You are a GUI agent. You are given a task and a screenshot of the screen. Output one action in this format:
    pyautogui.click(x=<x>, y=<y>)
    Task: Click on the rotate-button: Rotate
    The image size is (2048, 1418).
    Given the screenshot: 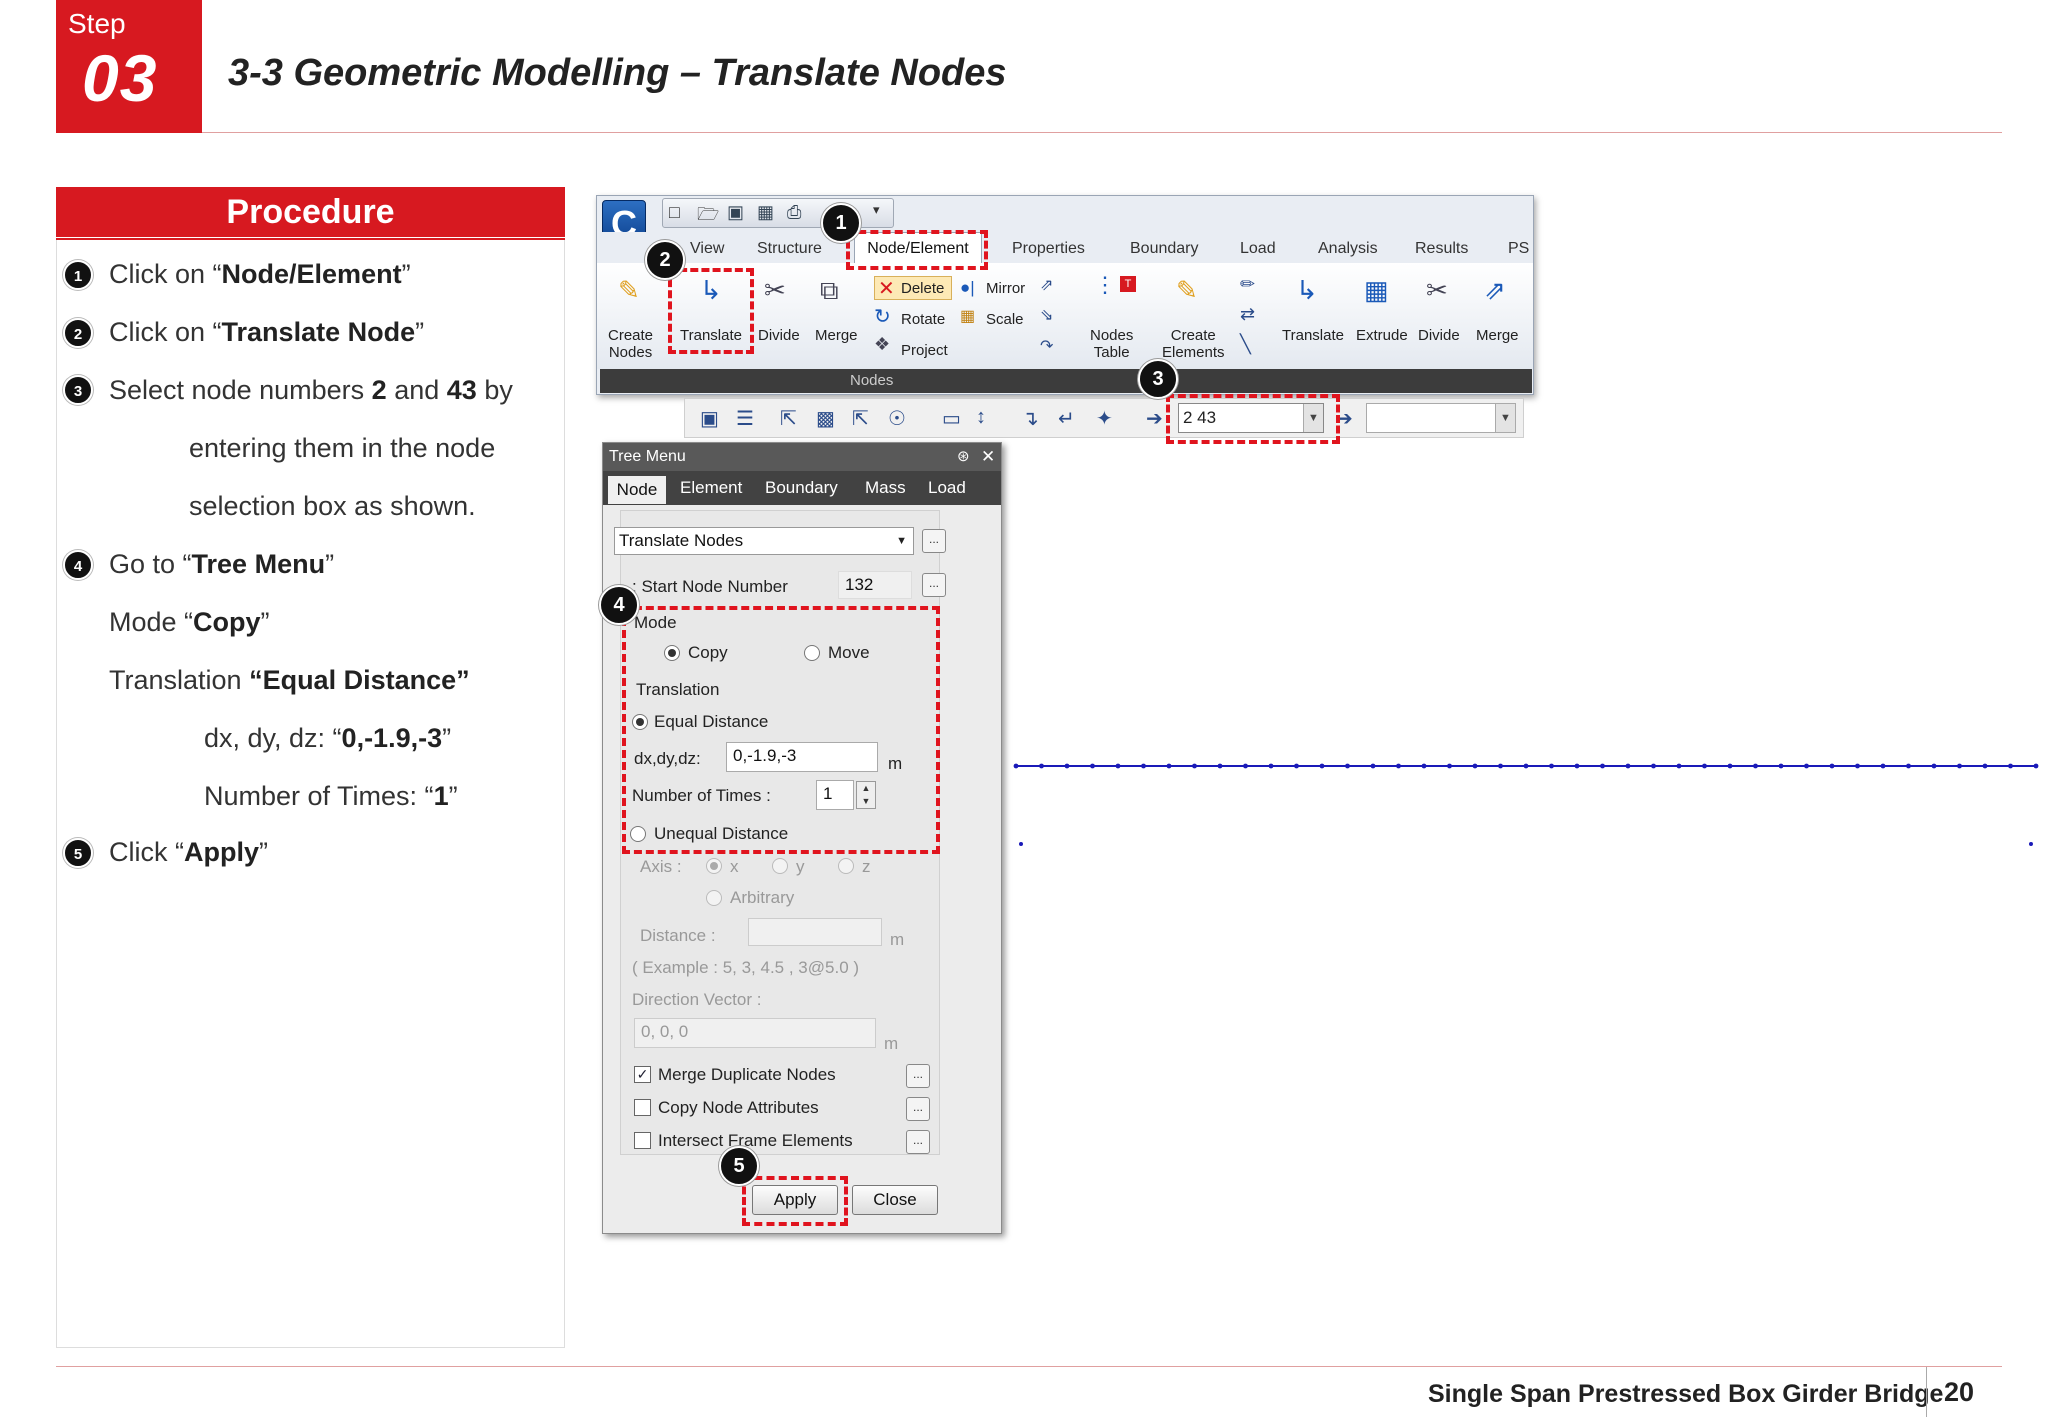 What is the action you would take?
    pyautogui.click(x=923, y=319)
    